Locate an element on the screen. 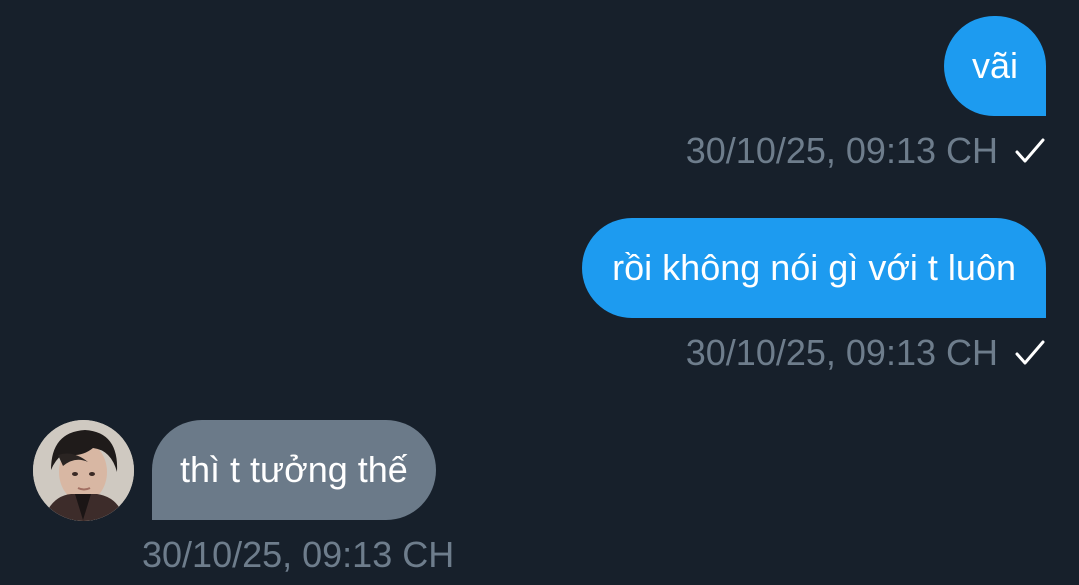 This screenshot has width=1079, height=585. outgoing-message-bubble: vãi is located at coordinates (994, 66).